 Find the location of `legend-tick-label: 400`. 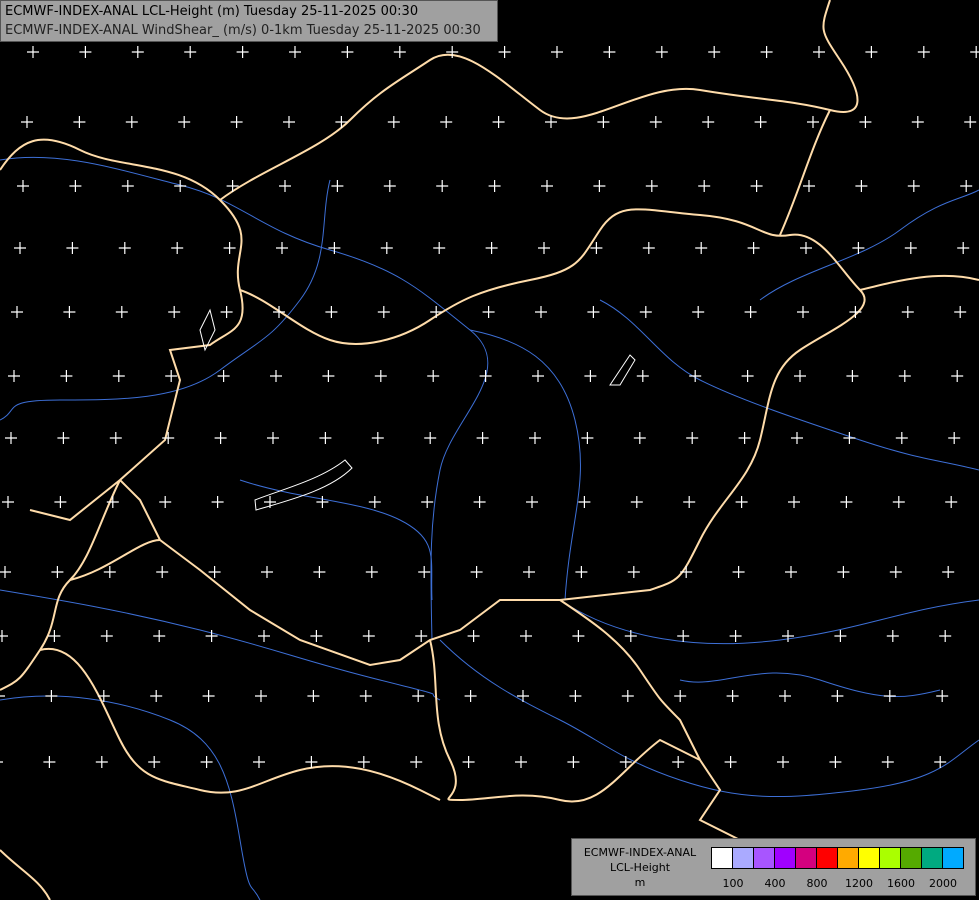

legend-tick-label: 400 is located at coordinates (775, 883).